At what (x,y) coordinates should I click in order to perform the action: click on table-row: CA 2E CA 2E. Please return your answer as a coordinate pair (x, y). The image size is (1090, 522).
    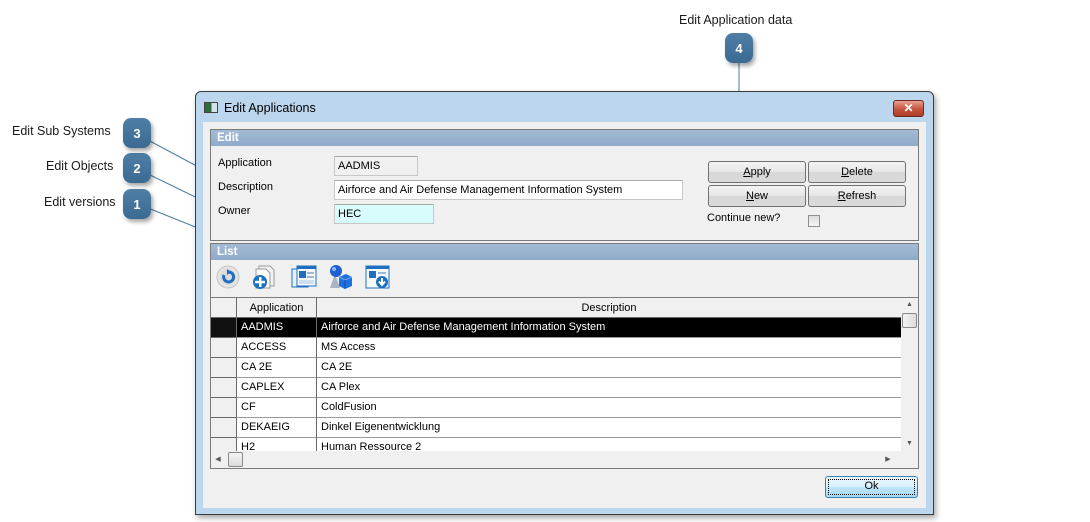
    Looking at the image, I should click on (556, 368).